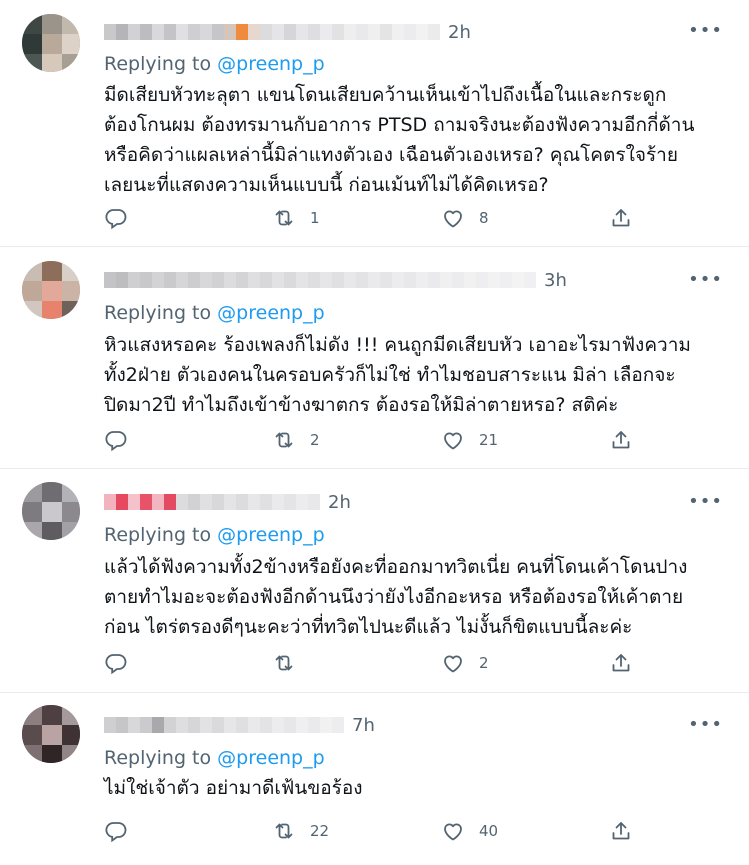 The height and width of the screenshot is (865, 749). Describe the element at coordinates (374, 440) in the screenshot. I see `tweet-actions: 2 21` at that location.